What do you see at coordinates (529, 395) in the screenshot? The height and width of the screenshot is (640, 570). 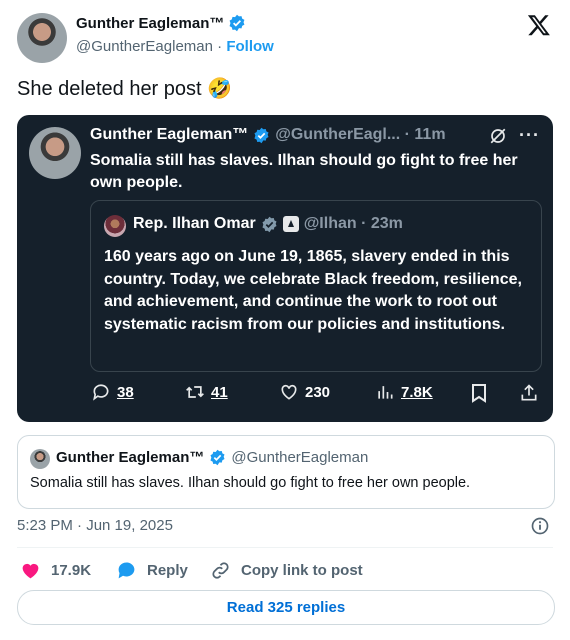 I see `share-icon` at bounding box center [529, 395].